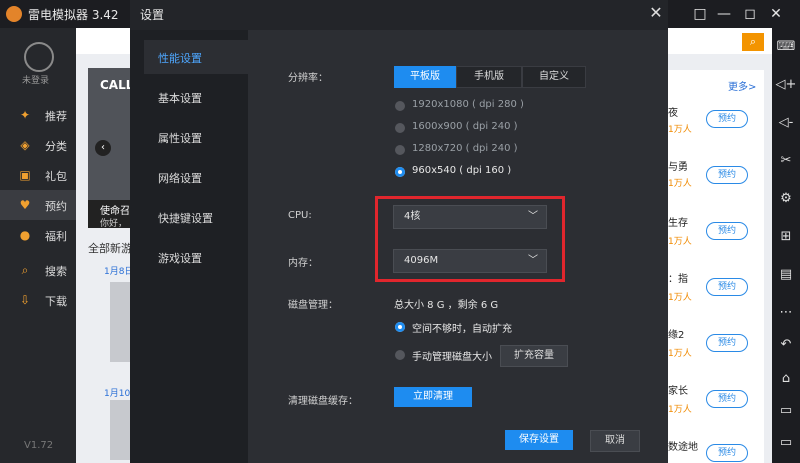 This screenshot has height=463, width=800. What do you see at coordinates (196, 57) in the screenshot?
I see `tab-performance: 性能设置` at bounding box center [196, 57].